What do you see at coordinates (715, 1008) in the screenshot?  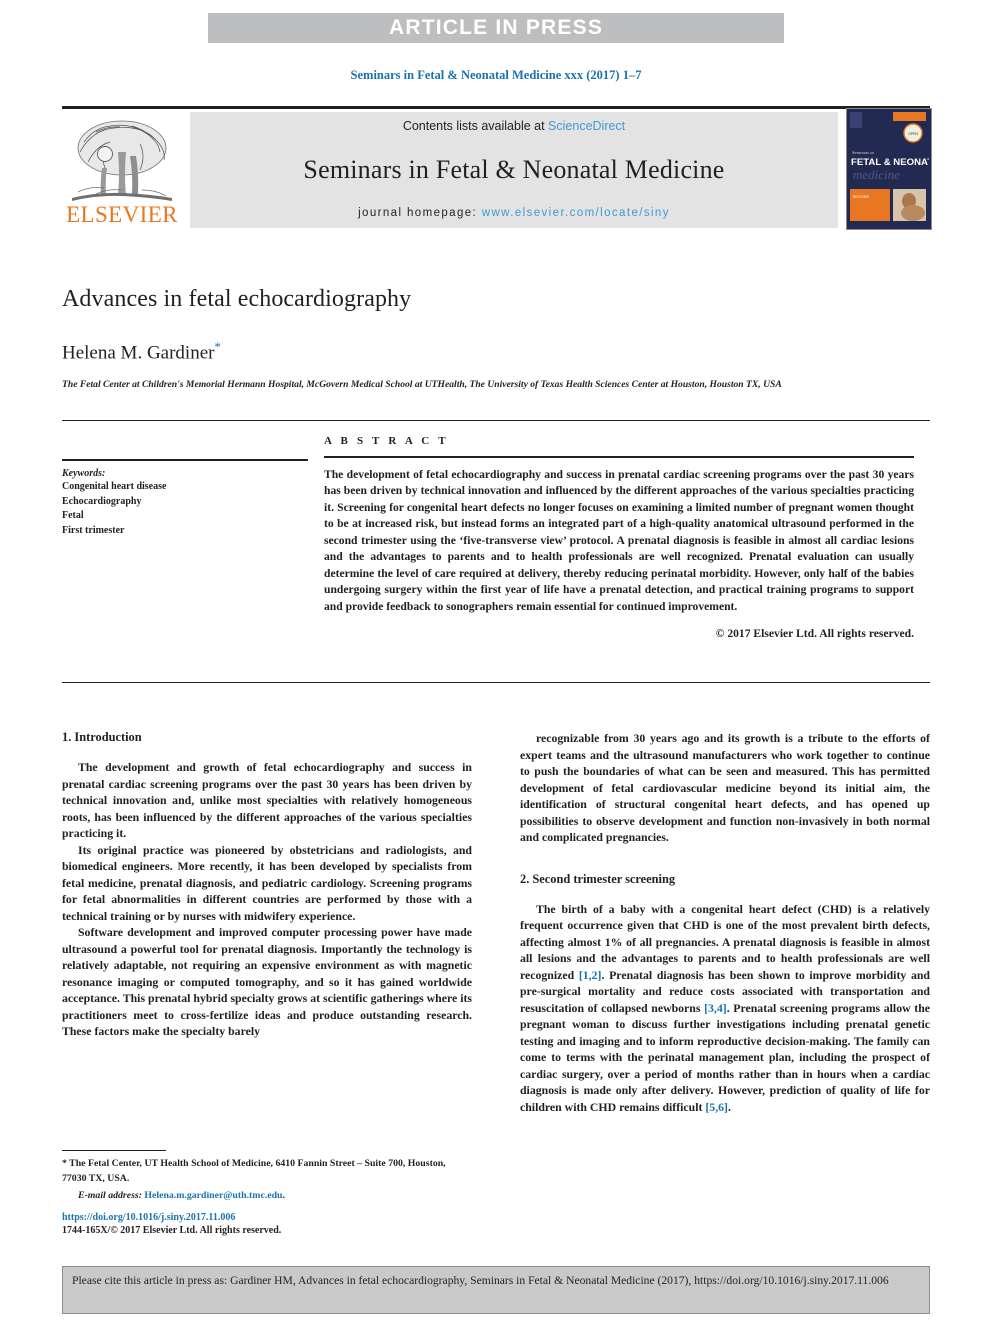 I see `citation-link: [3,4]` at bounding box center [715, 1008].